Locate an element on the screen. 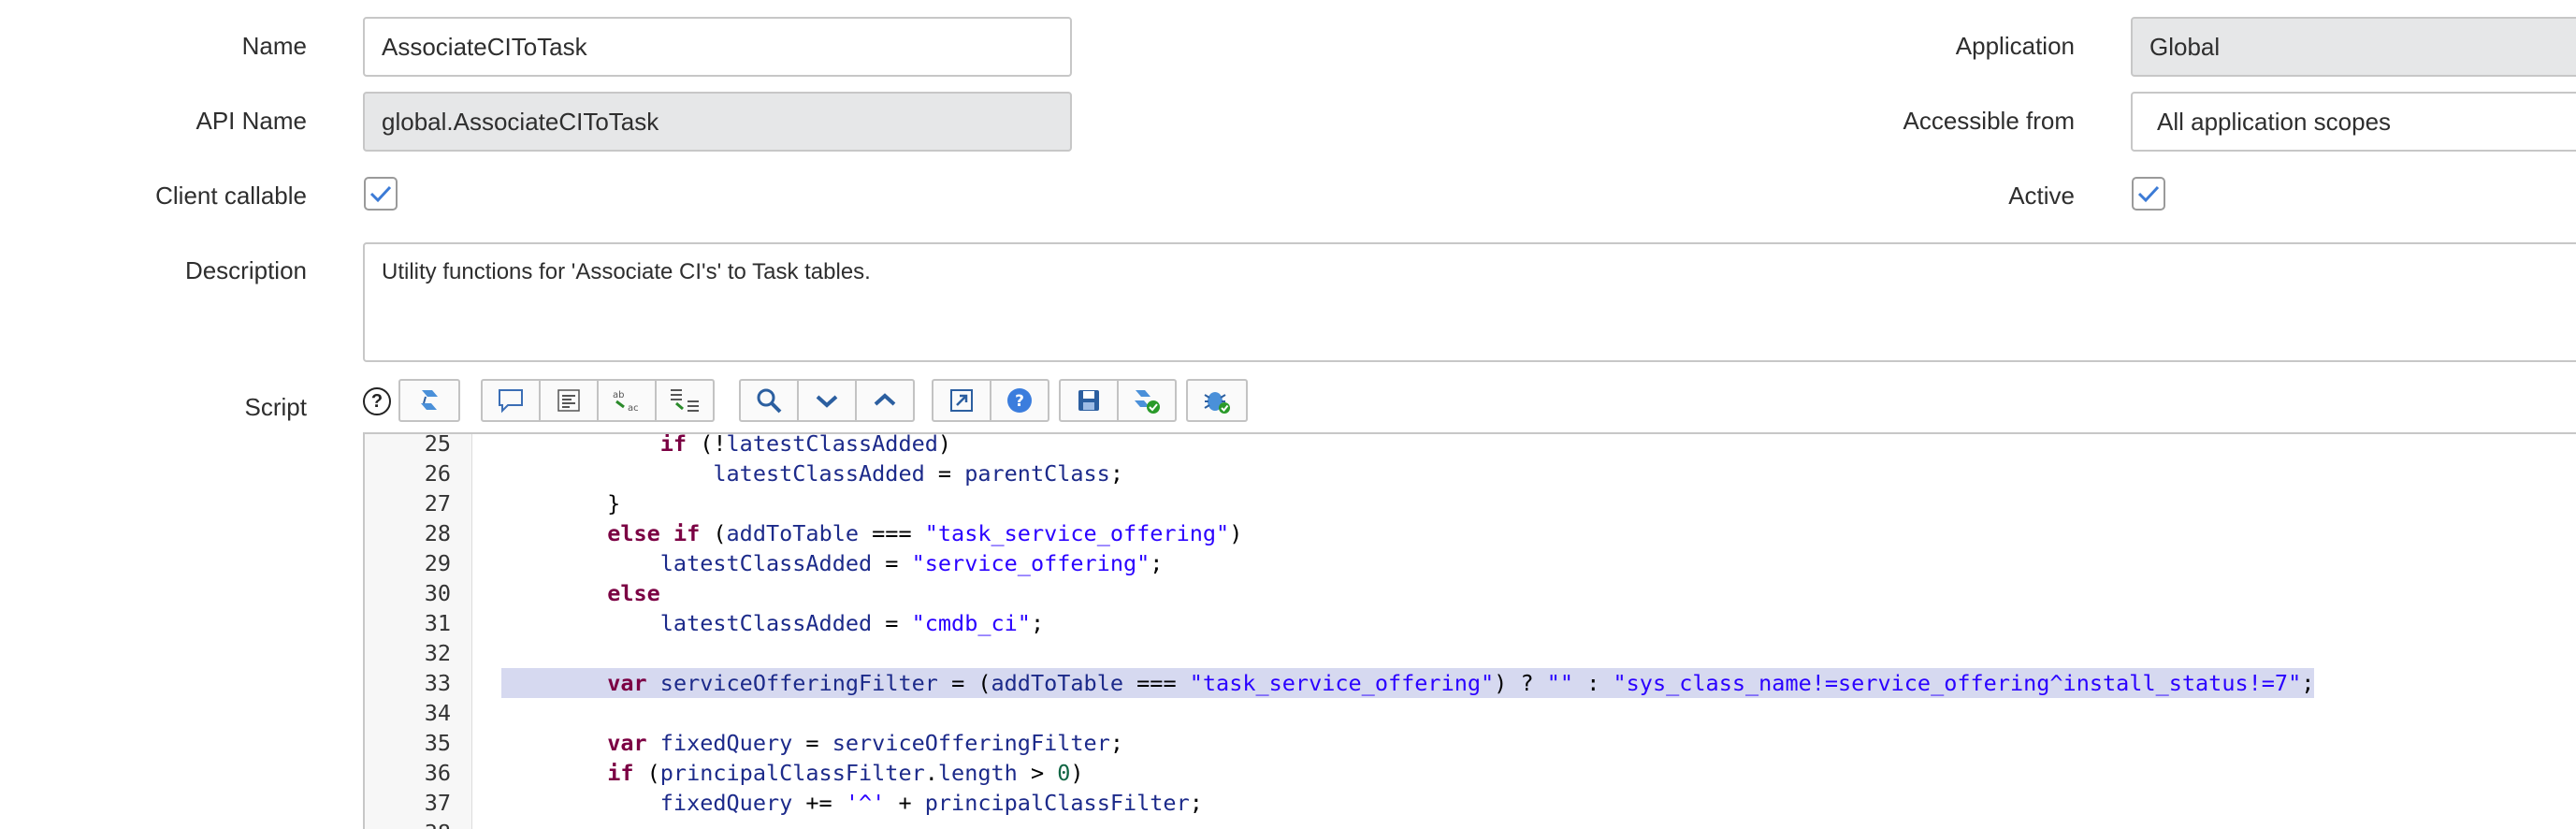  code-line: 30 else is located at coordinates (1470, 593).